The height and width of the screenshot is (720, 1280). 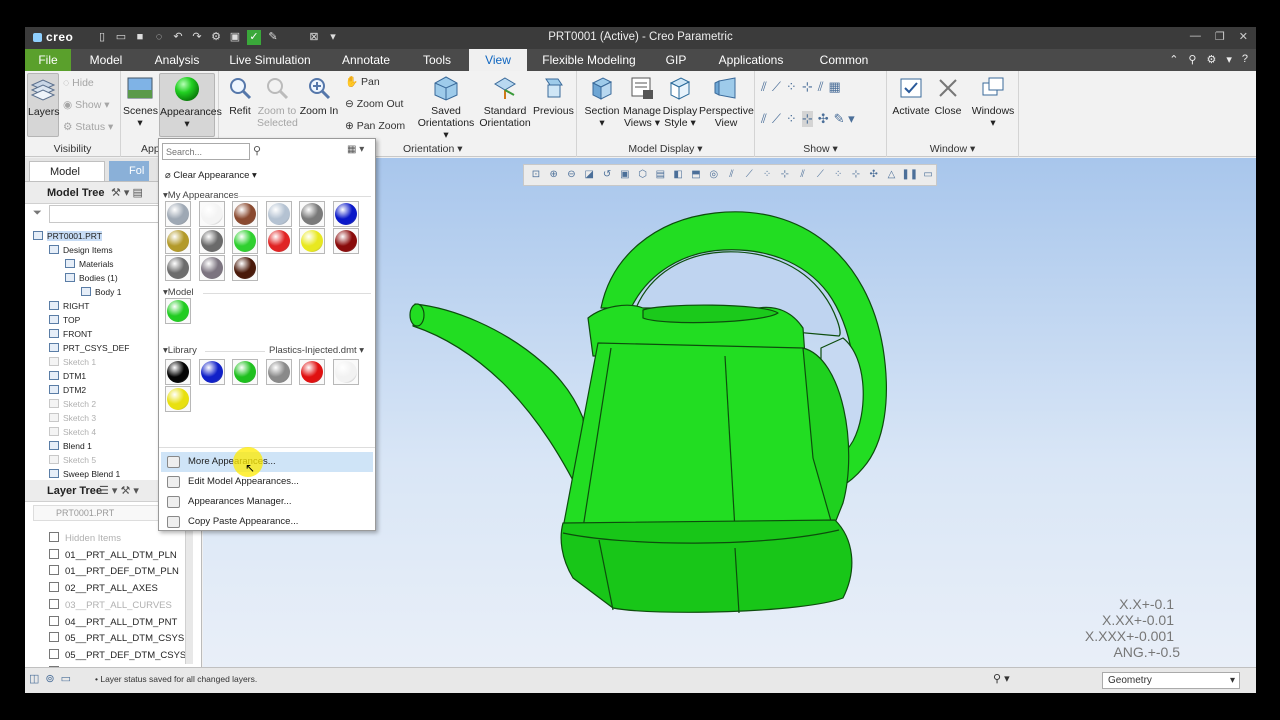 I want to click on layer-tools-icon: ☰ ▾ ⚒ ▾, so click(x=119, y=491).